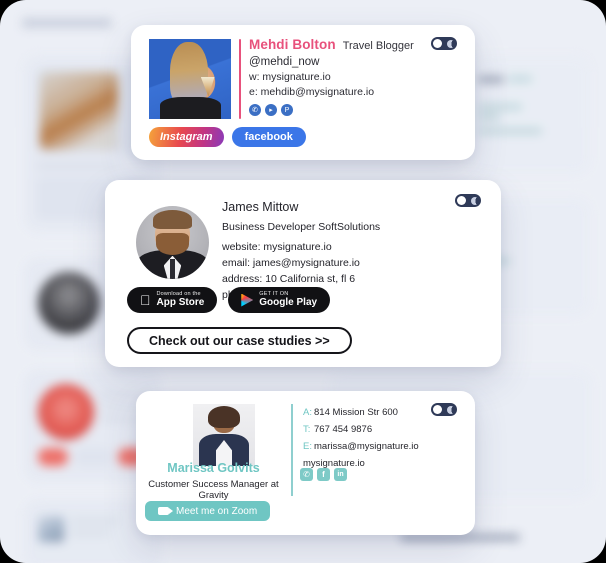  What do you see at coordinates (290, 77) in the screenshot?
I see `profile-website: w: mysignature.io` at bounding box center [290, 77].